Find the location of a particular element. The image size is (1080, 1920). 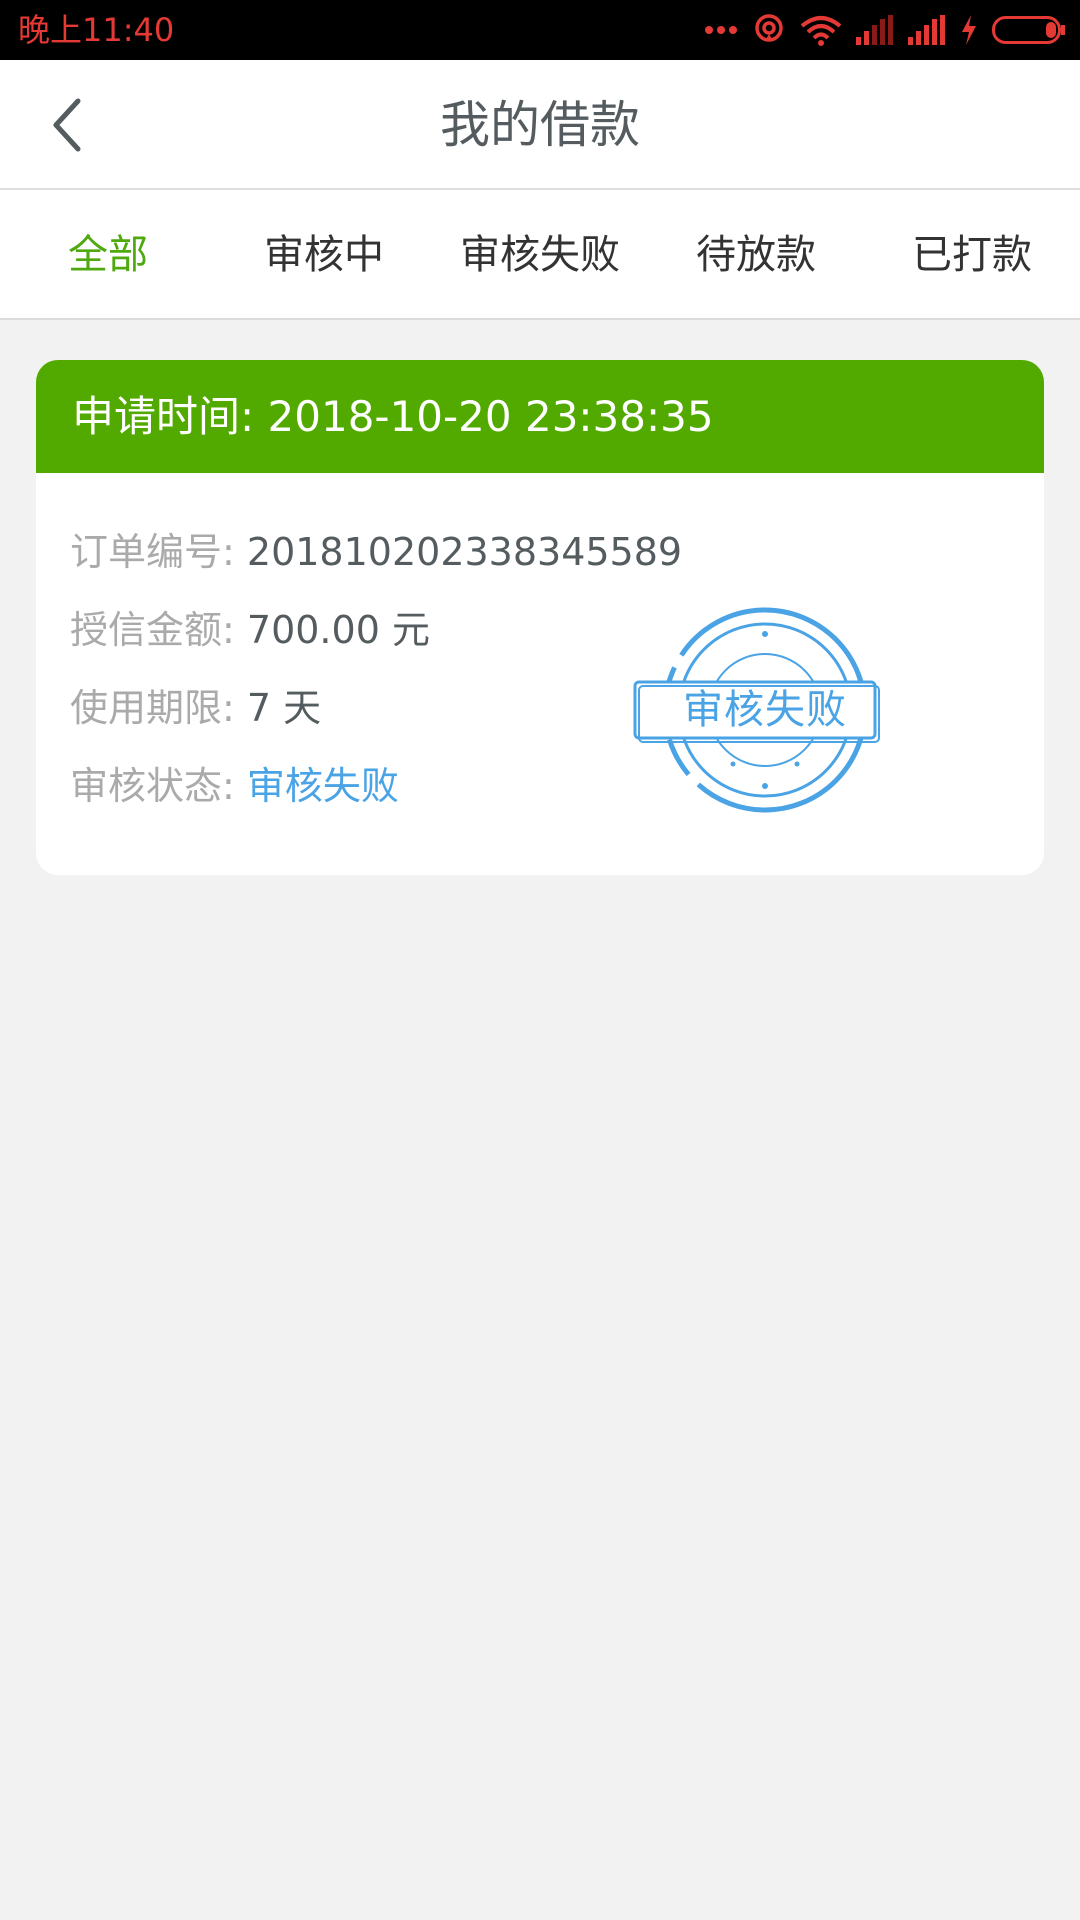

tab-review-failed: 审核失败 is located at coordinates (540, 255).